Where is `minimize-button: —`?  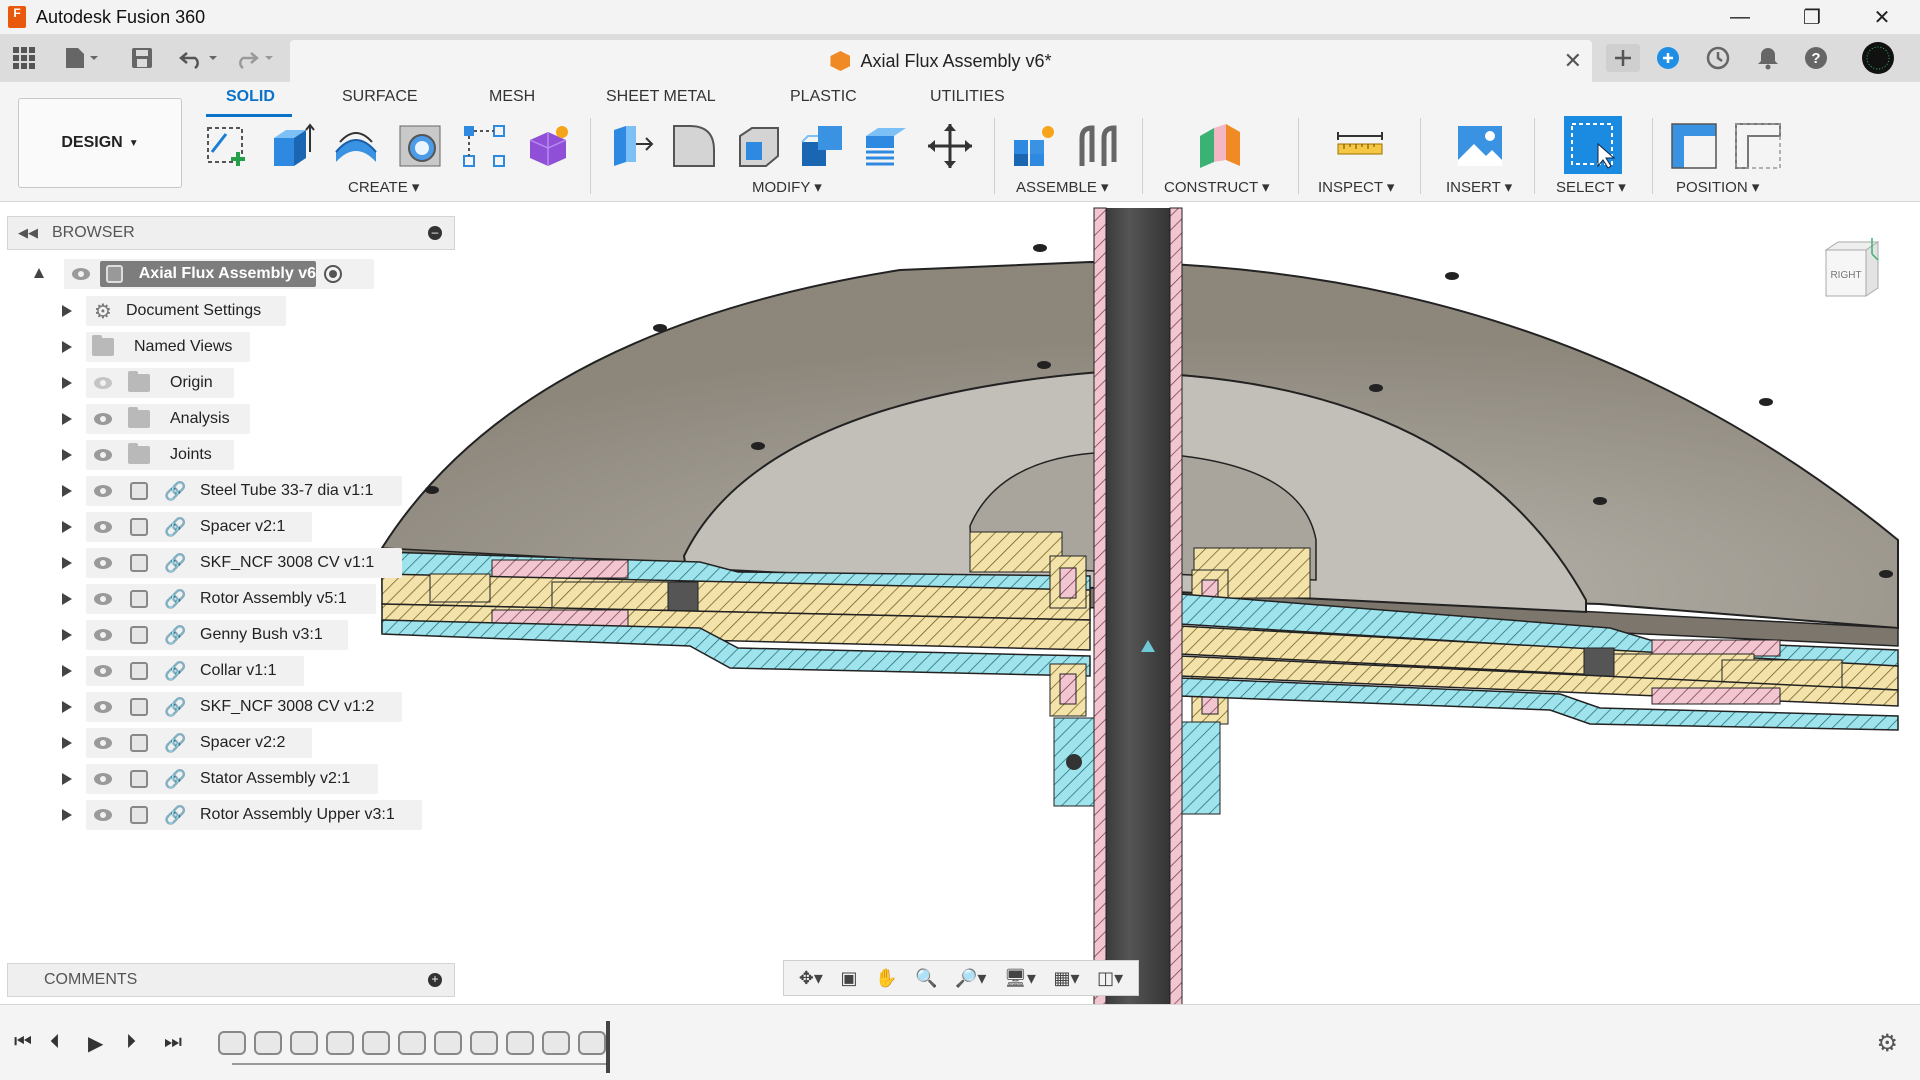
minimize-button: — is located at coordinates (1740, 17).